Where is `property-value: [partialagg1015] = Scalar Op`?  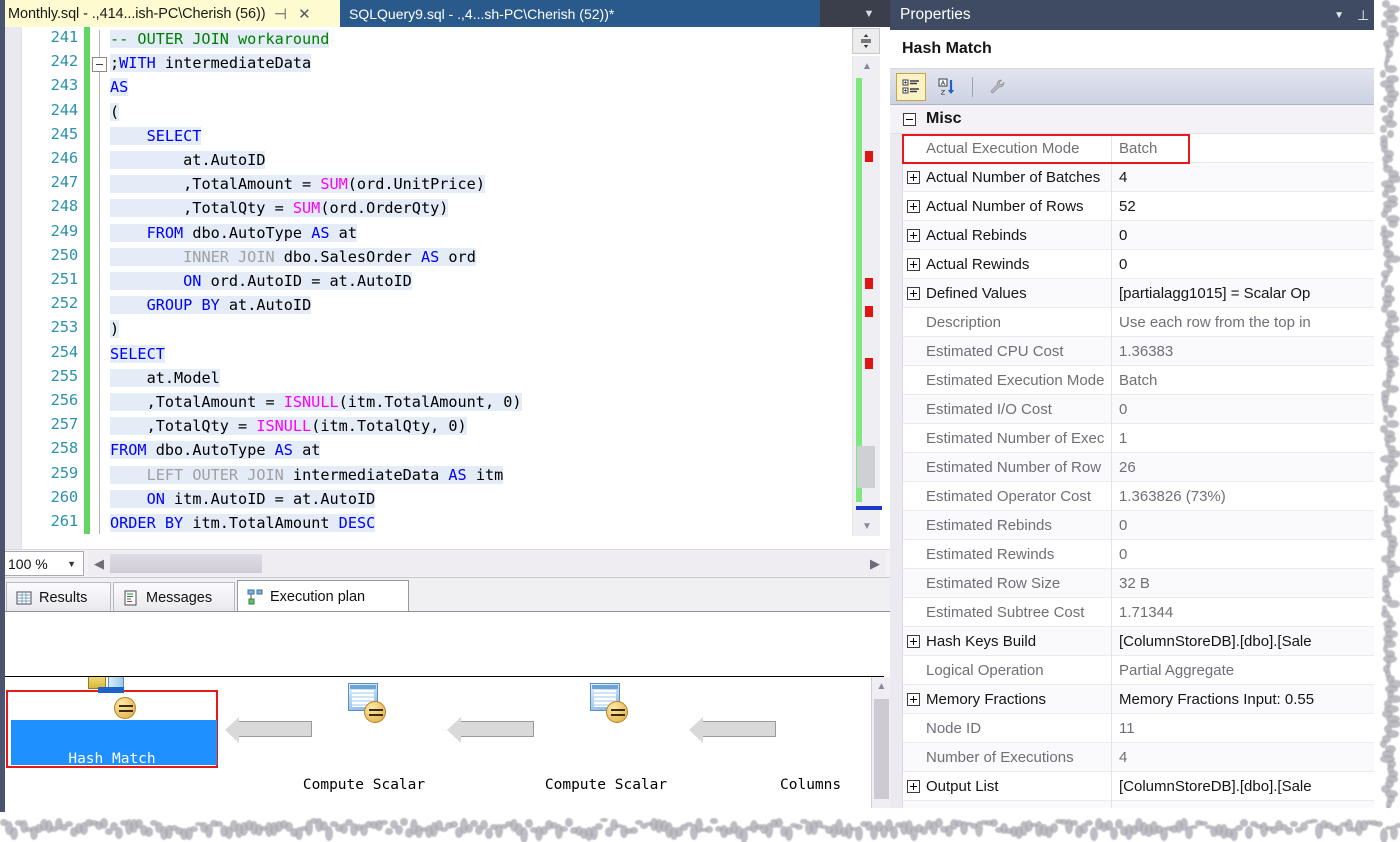
property-value: [partialagg1015] = Scalar Op is located at coordinates (1259, 293).